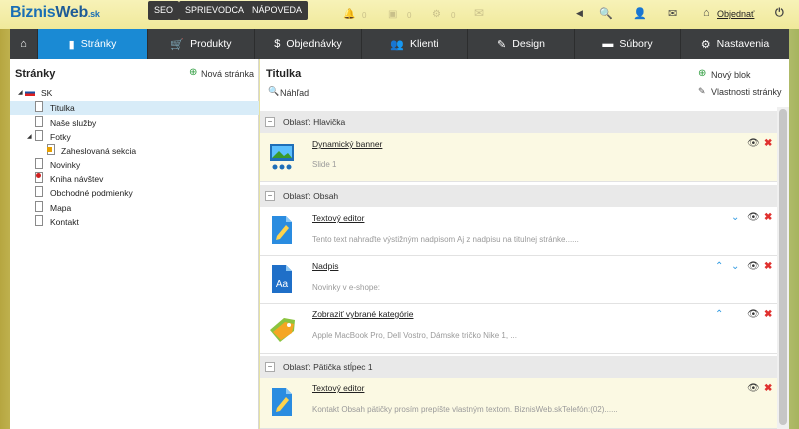 Image resolution: width=799 pixels, height=429 pixels. I want to click on nav-item-orders: $ Objednávky, so click(308, 44).